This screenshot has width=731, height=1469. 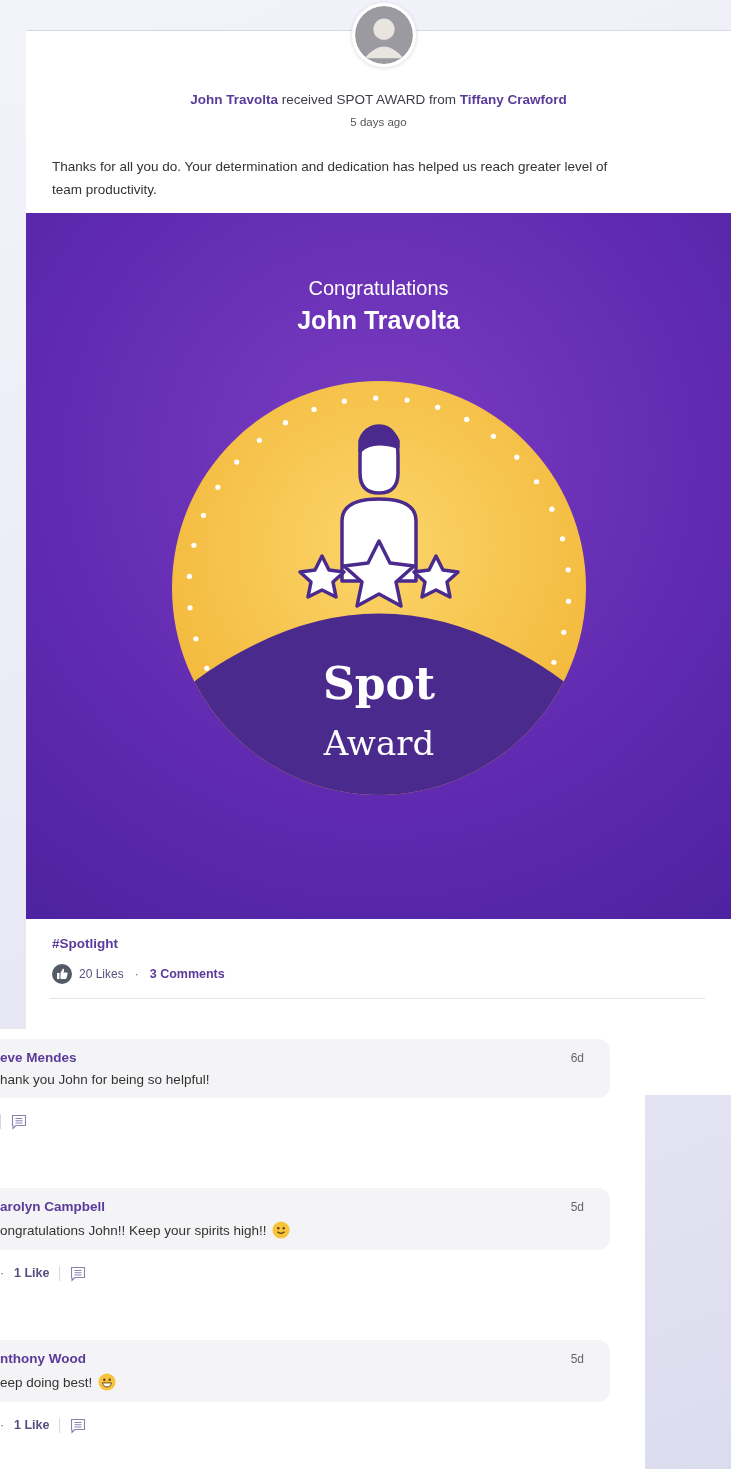 What do you see at coordinates (187, 974) in the screenshot?
I see `comments-count: 3 Comments` at bounding box center [187, 974].